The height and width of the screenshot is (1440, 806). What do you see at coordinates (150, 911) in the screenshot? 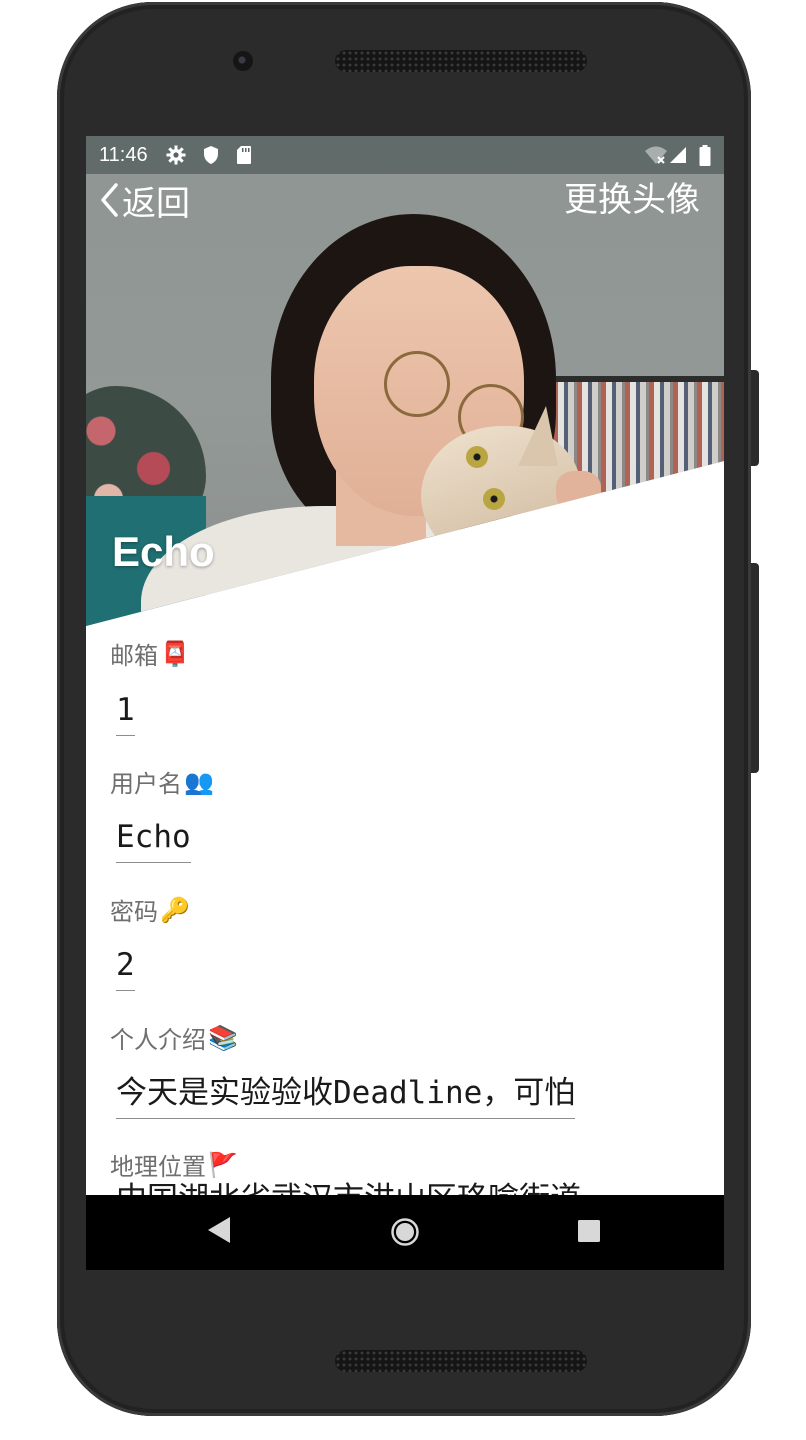
I see `password-label: 密码 🔑` at bounding box center [150, 911].